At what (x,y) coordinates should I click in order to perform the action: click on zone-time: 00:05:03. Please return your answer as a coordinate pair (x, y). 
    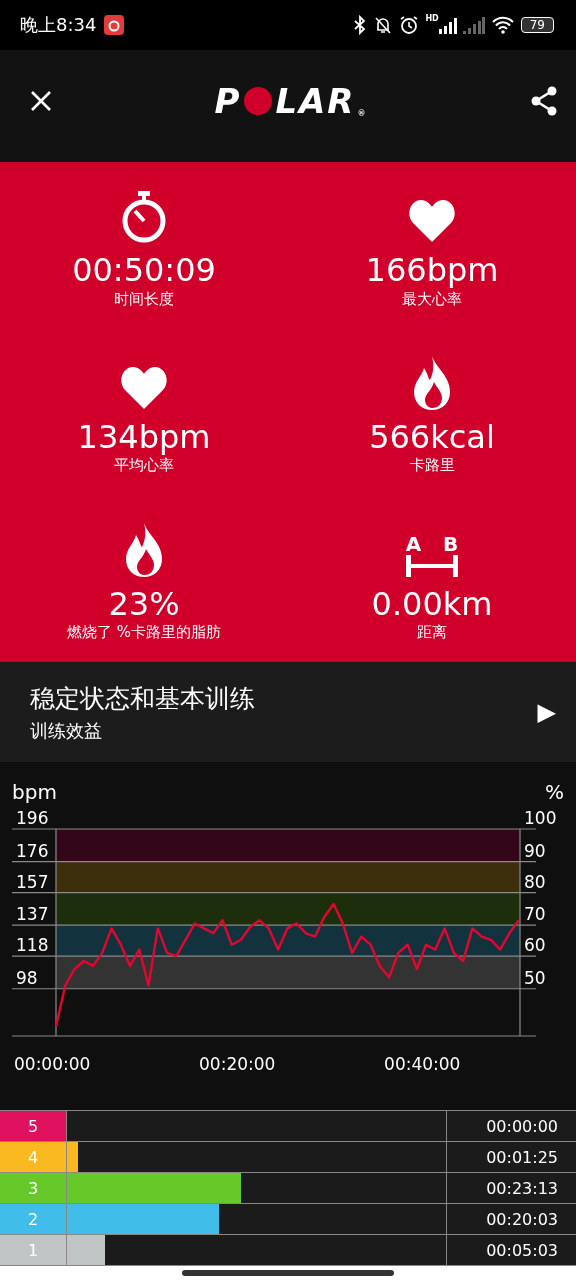
    Looking at the image, I should click on (522, 1250).